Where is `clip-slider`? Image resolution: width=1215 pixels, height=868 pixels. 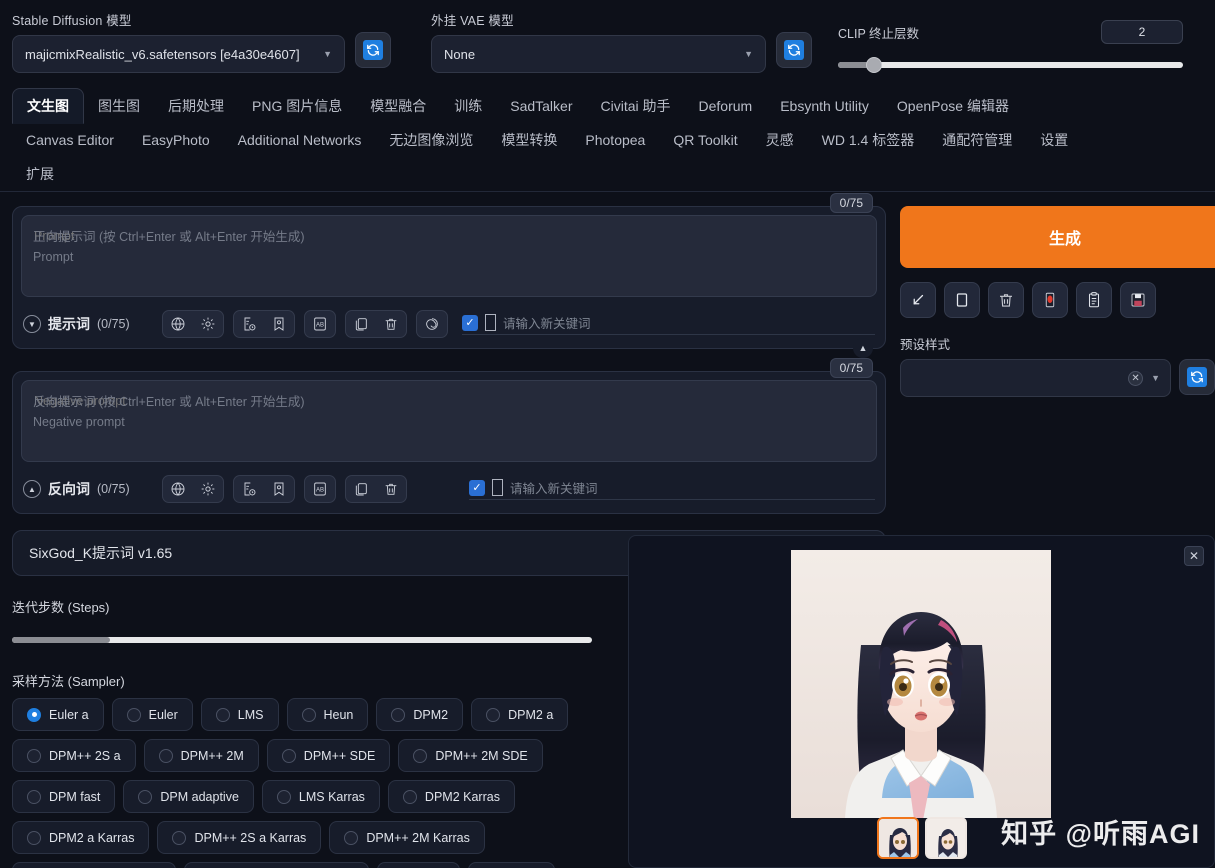
clip-slider is located at coordinates (1010, 65).